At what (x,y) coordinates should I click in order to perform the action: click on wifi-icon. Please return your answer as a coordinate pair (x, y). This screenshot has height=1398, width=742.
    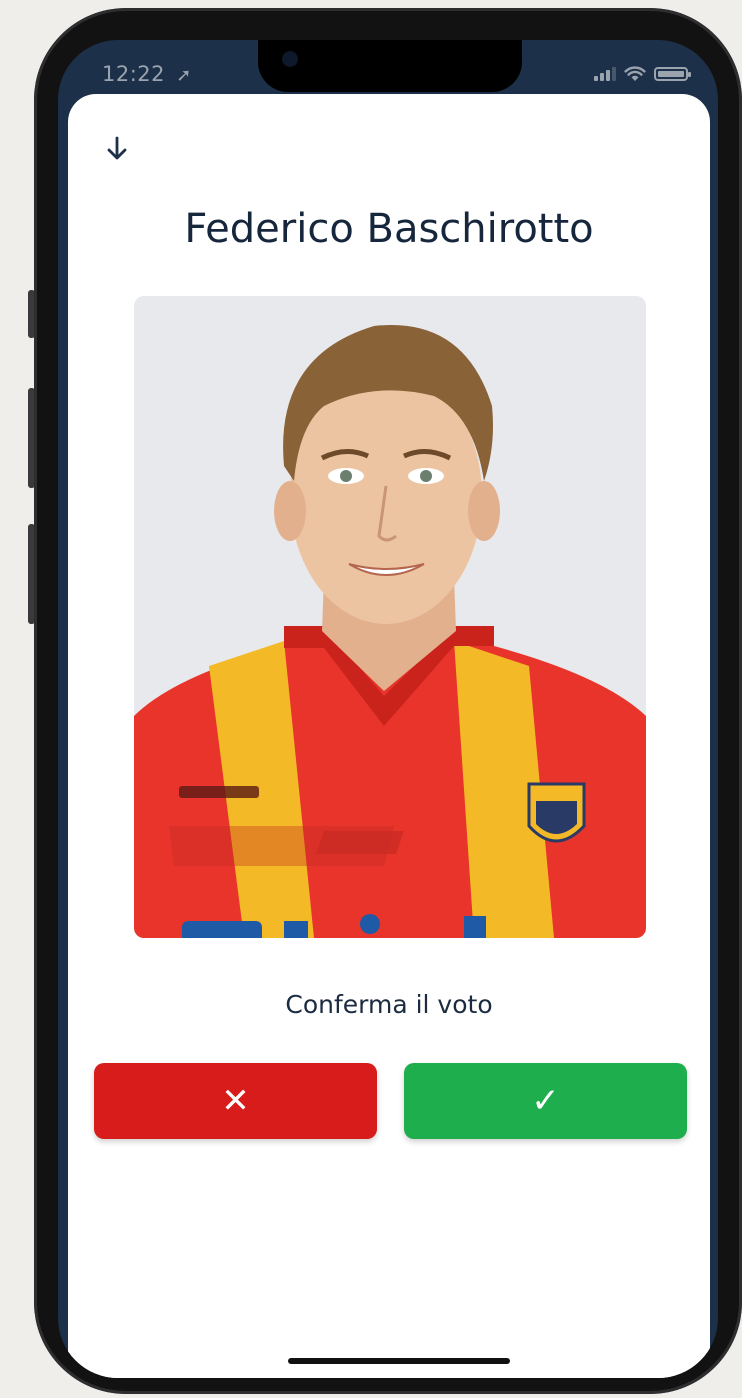
    Looking at the image, I should click on (635, 73).